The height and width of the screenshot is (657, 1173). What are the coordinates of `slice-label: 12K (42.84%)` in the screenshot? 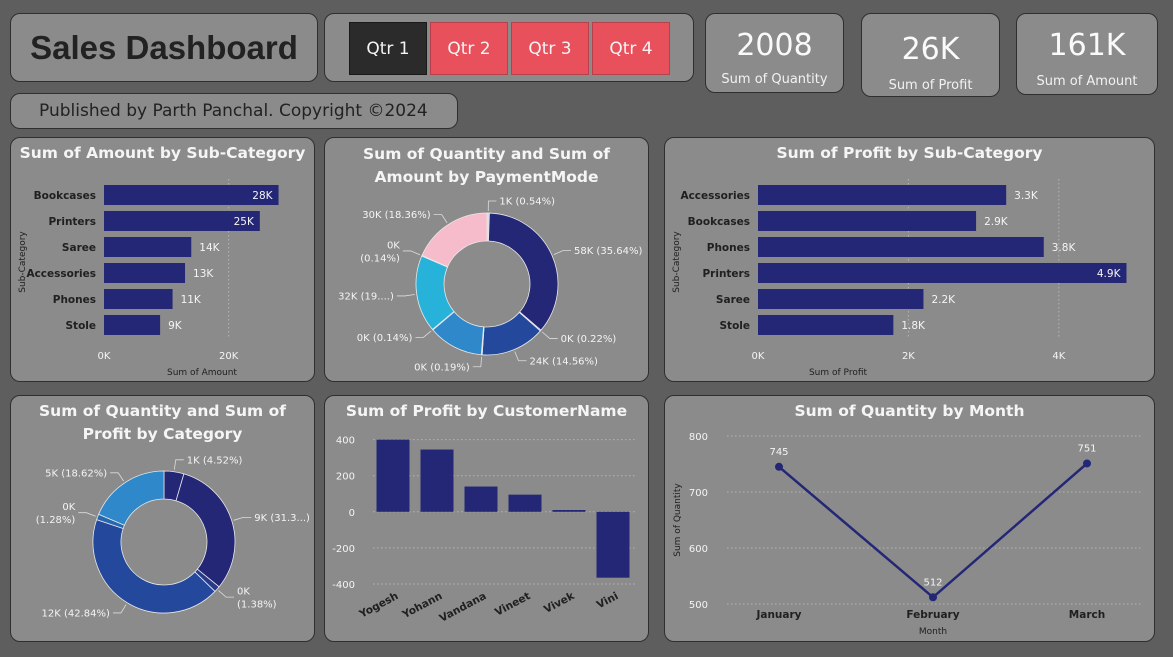 It's located at (76, 613).